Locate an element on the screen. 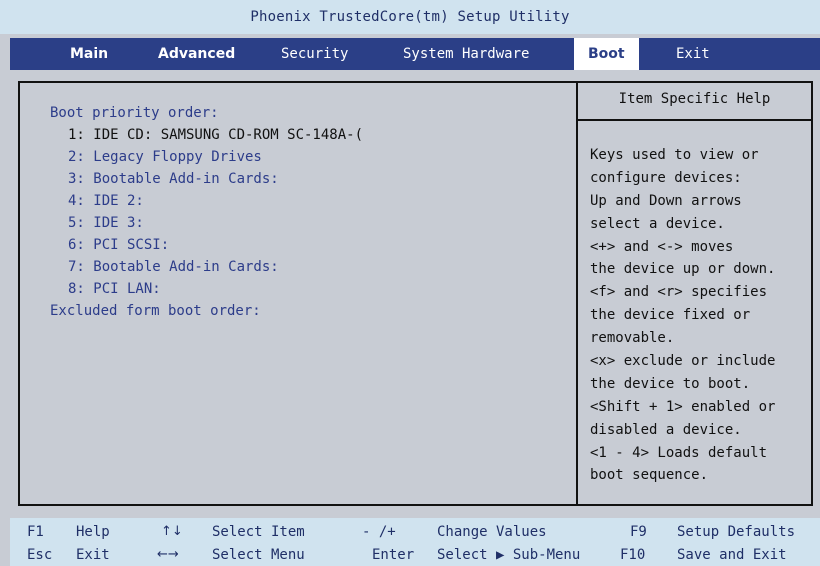  tab-exit: Exit is located at coordinates (693, 54).